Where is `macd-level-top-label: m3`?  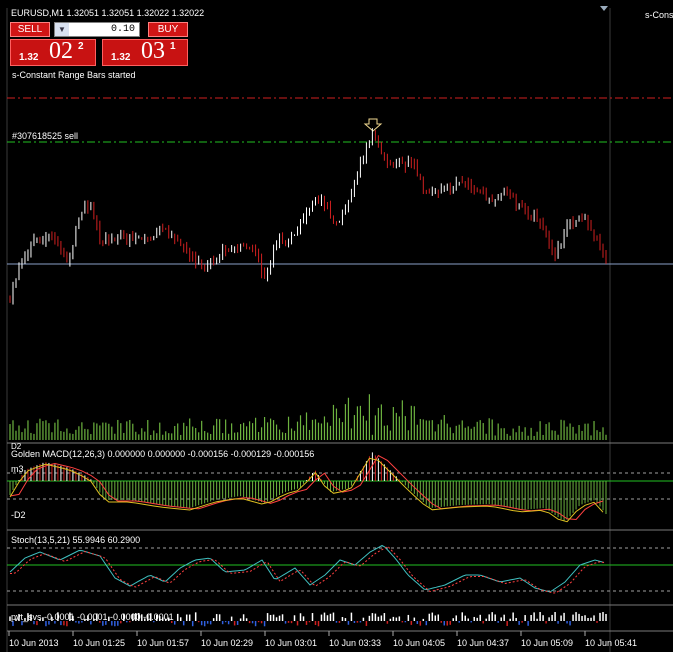
macd-level-top-label: m3 is located at coordinates (17, 469).